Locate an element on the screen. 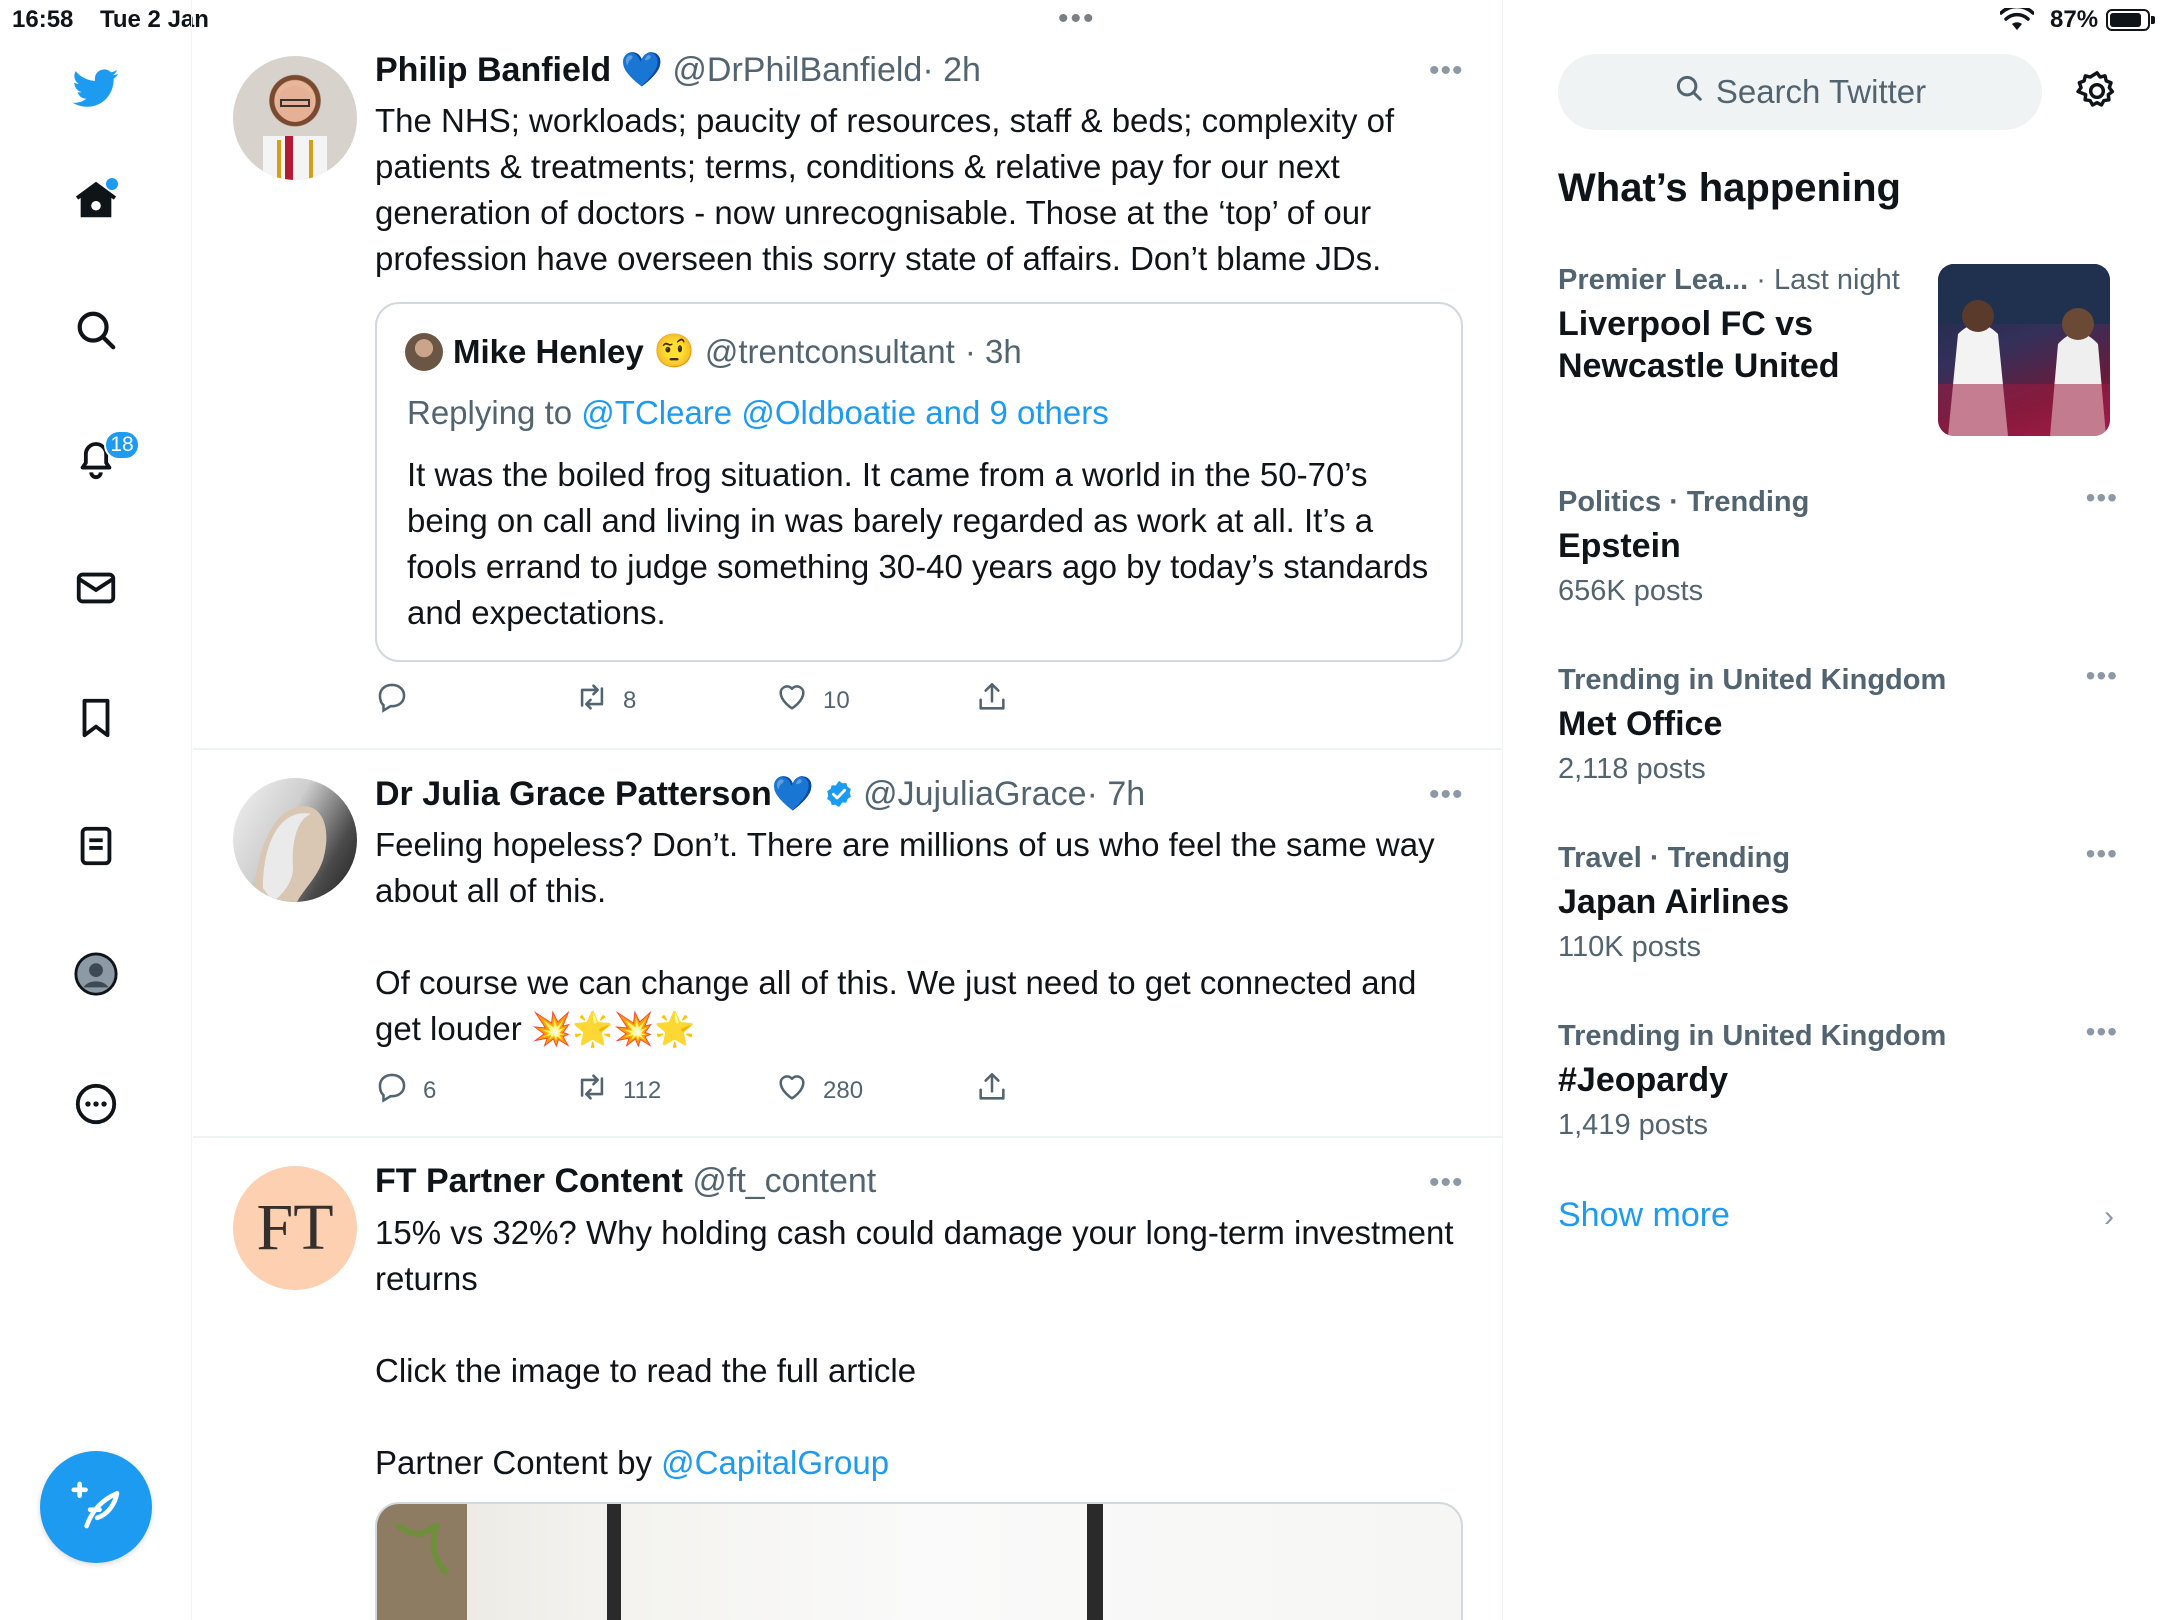 This screenshot has width=2160, height=1620. nav-more is located at coordinates (96, 1106).